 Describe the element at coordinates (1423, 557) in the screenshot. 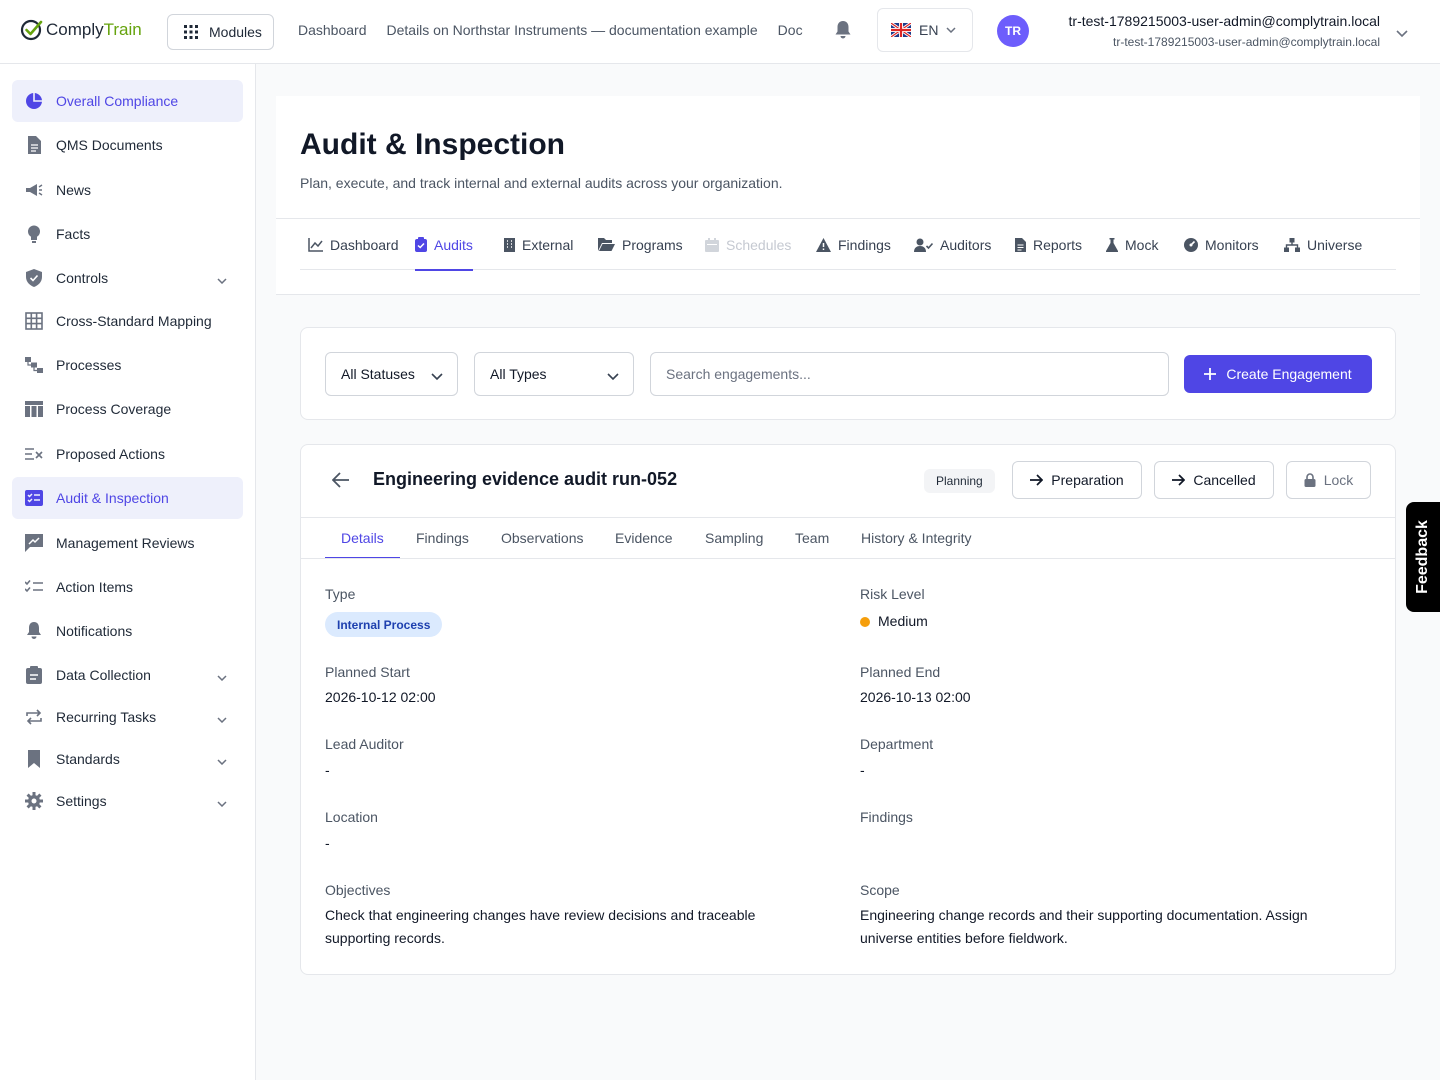

I see `feedback-tab: Feedback` at that location.